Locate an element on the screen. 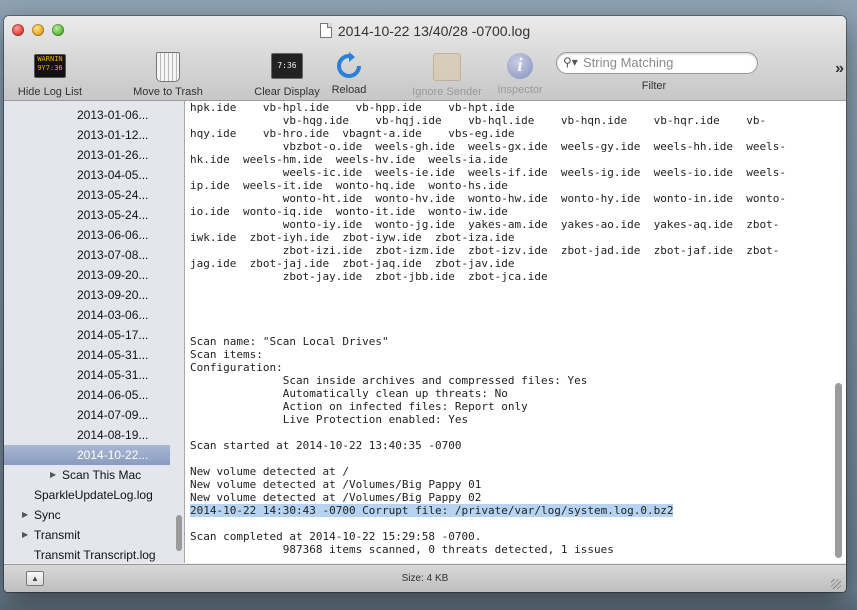  log-line: Configuration: is located at coordinates (236, 367).